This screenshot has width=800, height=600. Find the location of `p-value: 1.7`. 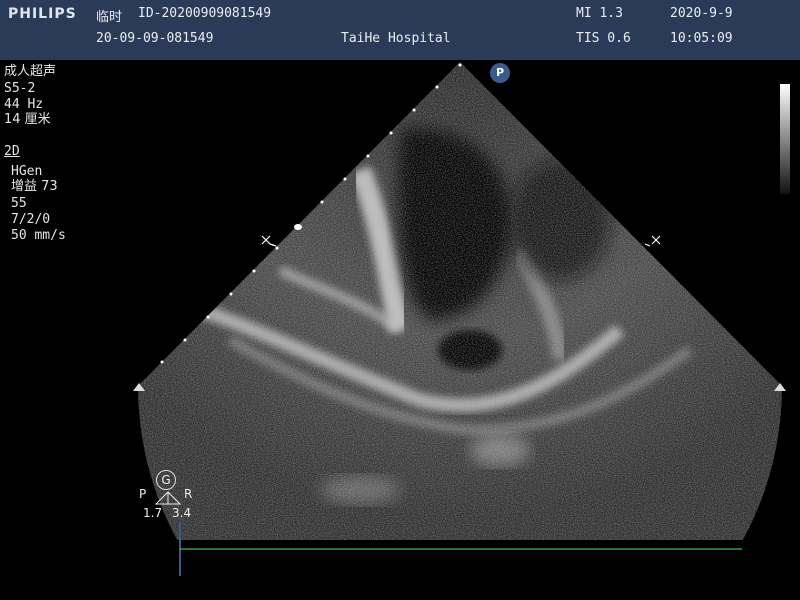

p-value: 1.7 is located at coordinates (153, 513).